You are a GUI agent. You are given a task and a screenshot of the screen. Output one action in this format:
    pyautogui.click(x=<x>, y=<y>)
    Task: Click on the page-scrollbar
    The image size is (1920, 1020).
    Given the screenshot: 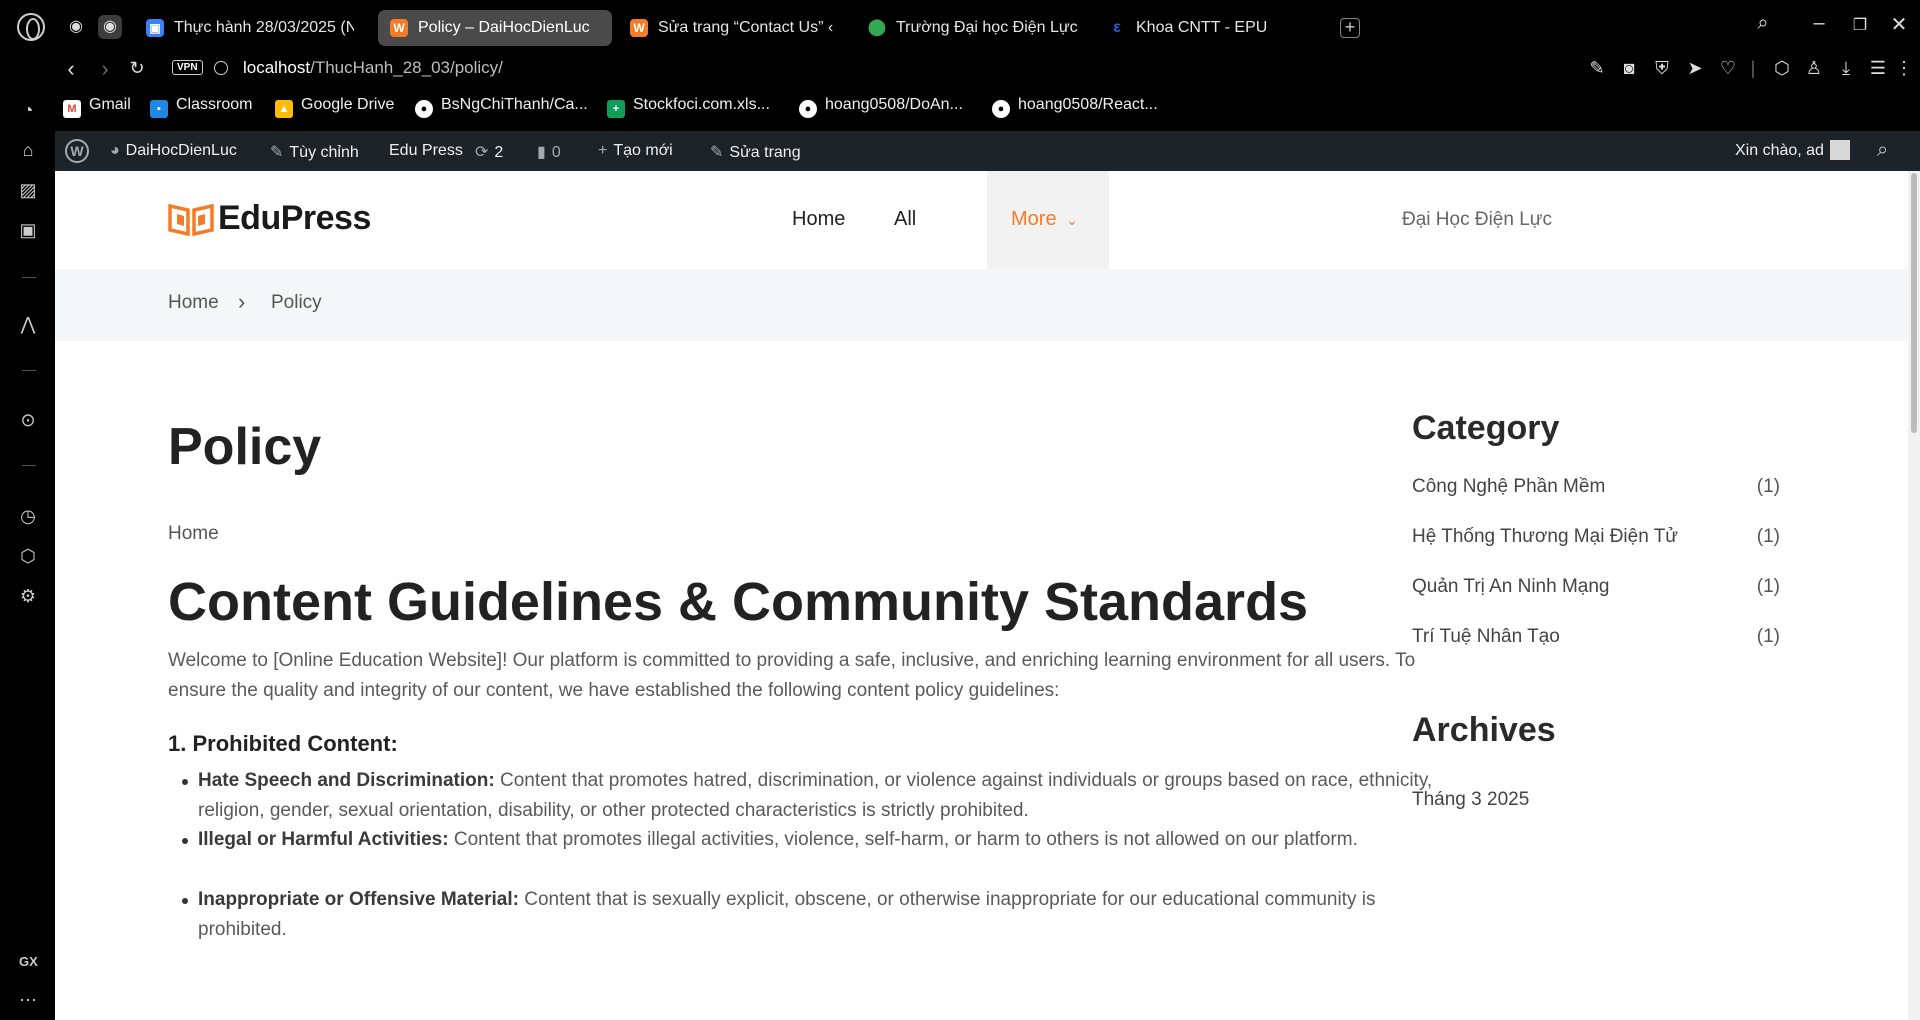 What is the action you would take?
    pyautogui.click(x=1914, y=595)
    